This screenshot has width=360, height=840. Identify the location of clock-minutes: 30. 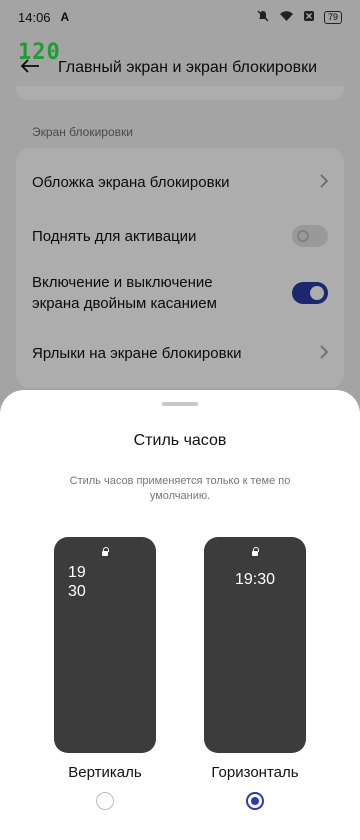
(77, 591).